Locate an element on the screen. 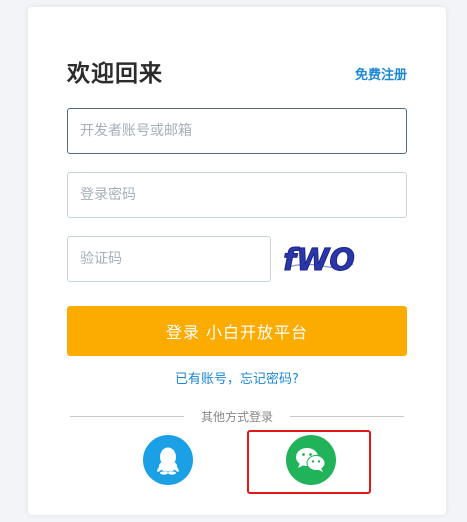 The image size is (467, 522). divider-left is located at coordinates (127, 416).